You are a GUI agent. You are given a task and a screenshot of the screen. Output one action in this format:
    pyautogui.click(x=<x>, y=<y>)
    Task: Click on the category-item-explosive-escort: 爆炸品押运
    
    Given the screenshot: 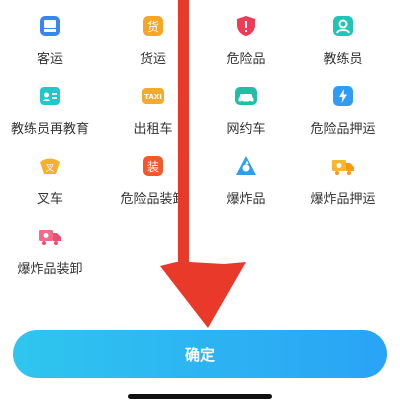 What is the action you would take?
    pyautogui.click(x=343, y=184)
    